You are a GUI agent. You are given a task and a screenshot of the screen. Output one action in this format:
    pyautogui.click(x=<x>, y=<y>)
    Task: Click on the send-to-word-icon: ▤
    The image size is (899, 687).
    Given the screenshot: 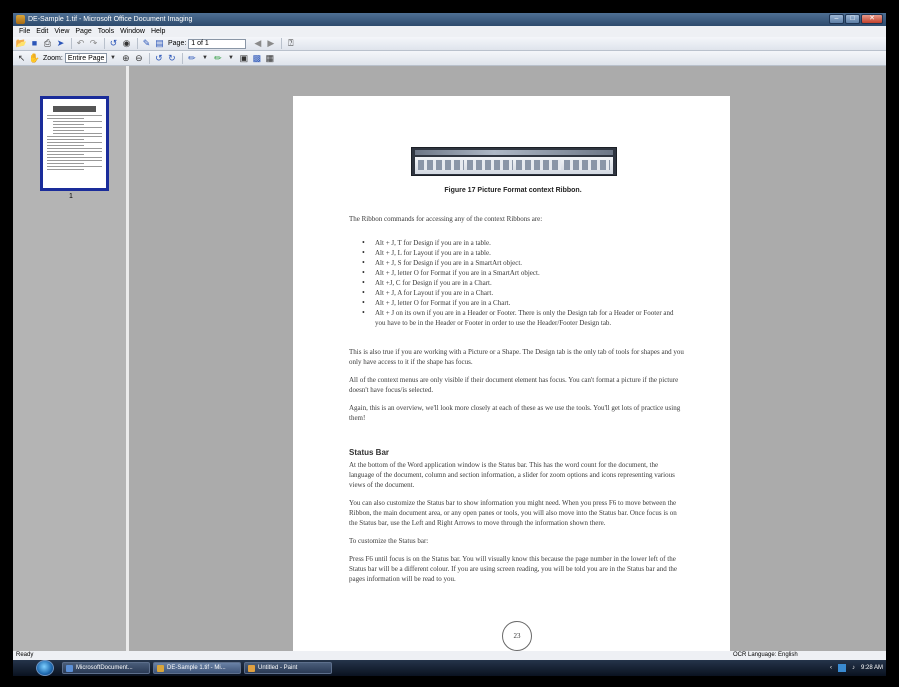 What is the action you would take?
    pyautogui.click(x=159, y=43)
    